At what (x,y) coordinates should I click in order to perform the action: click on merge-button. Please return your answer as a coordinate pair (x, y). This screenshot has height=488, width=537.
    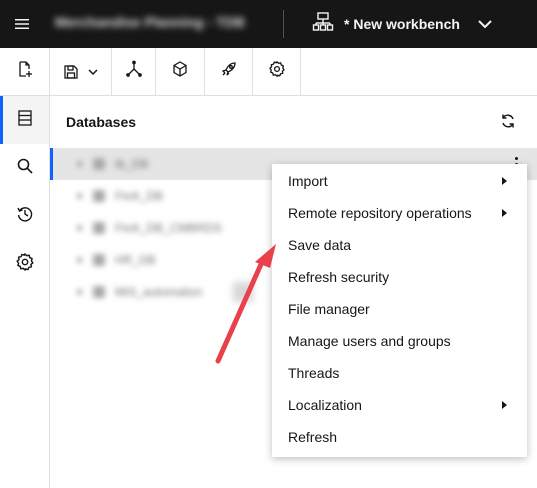
    Looking at the image, I should click on (134, 71).